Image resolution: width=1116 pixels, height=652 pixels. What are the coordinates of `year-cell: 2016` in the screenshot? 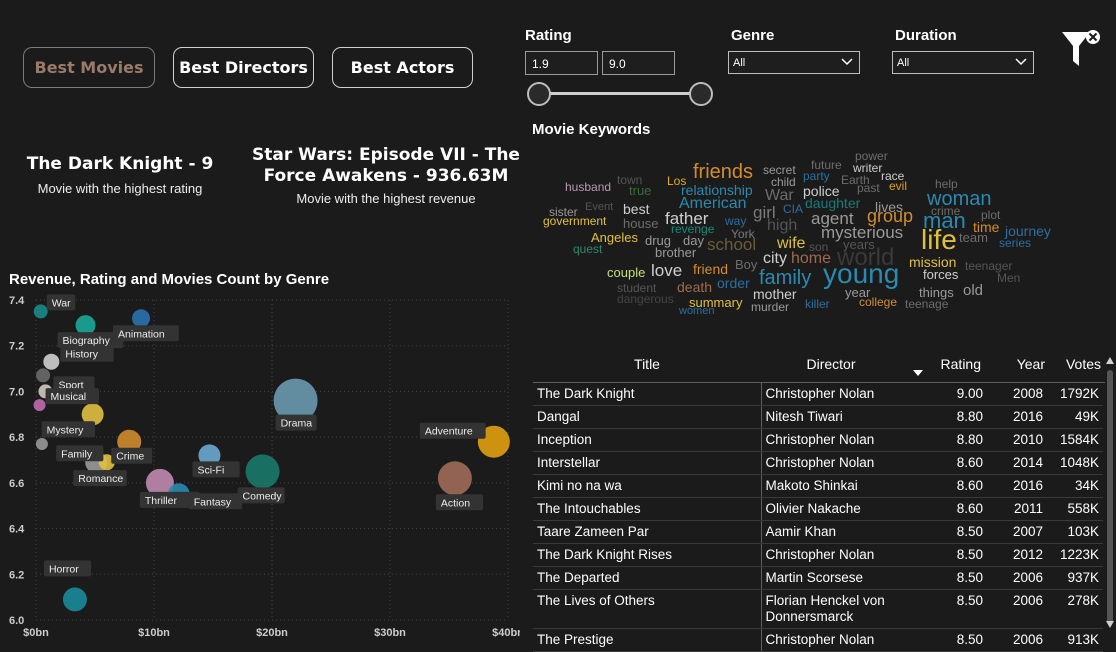 It's located at (1017, 417).